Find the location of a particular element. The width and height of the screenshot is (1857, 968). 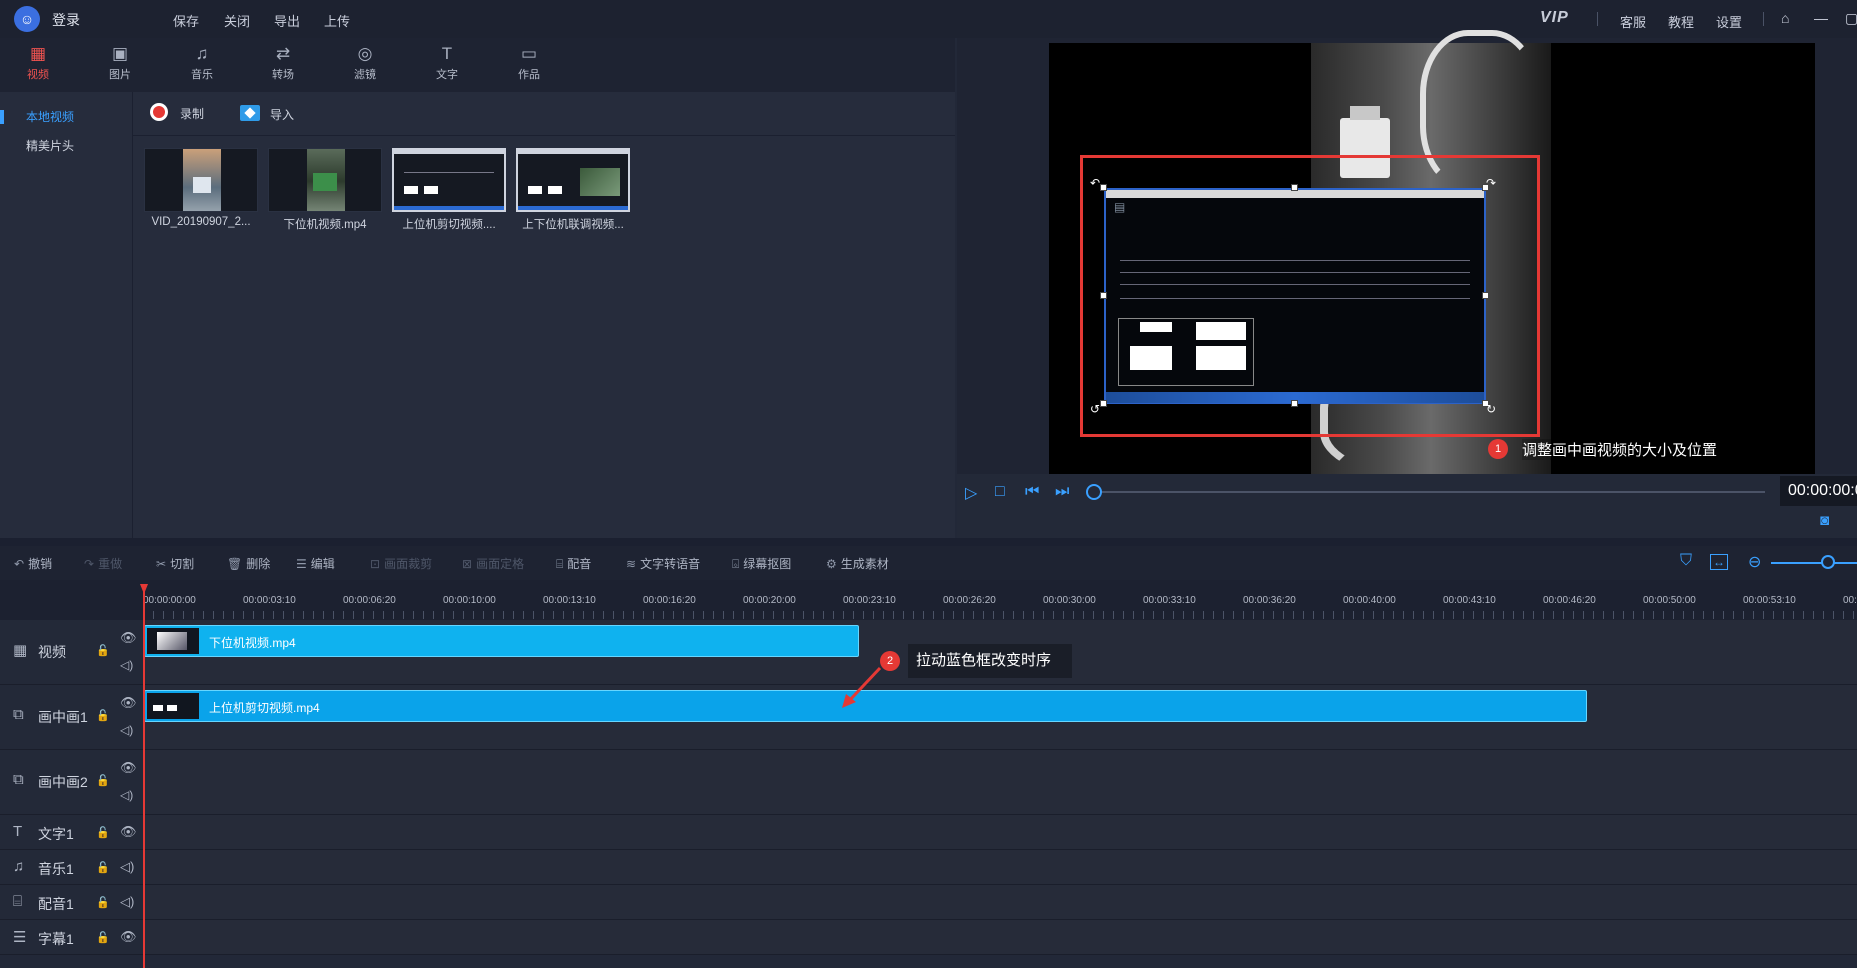

ruler-tick-label: 00:00:50:00 is located at coordinates (1669, 600).